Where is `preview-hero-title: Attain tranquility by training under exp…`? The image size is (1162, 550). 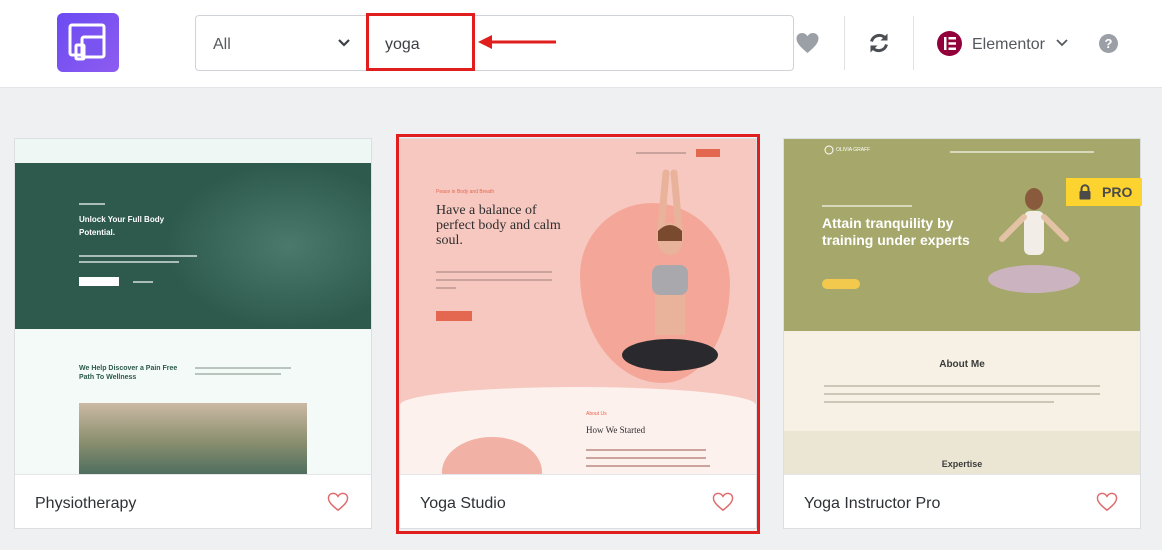 preview-hero-title: Attain tranquility by training under exp… is located at coordinates (896, 231).